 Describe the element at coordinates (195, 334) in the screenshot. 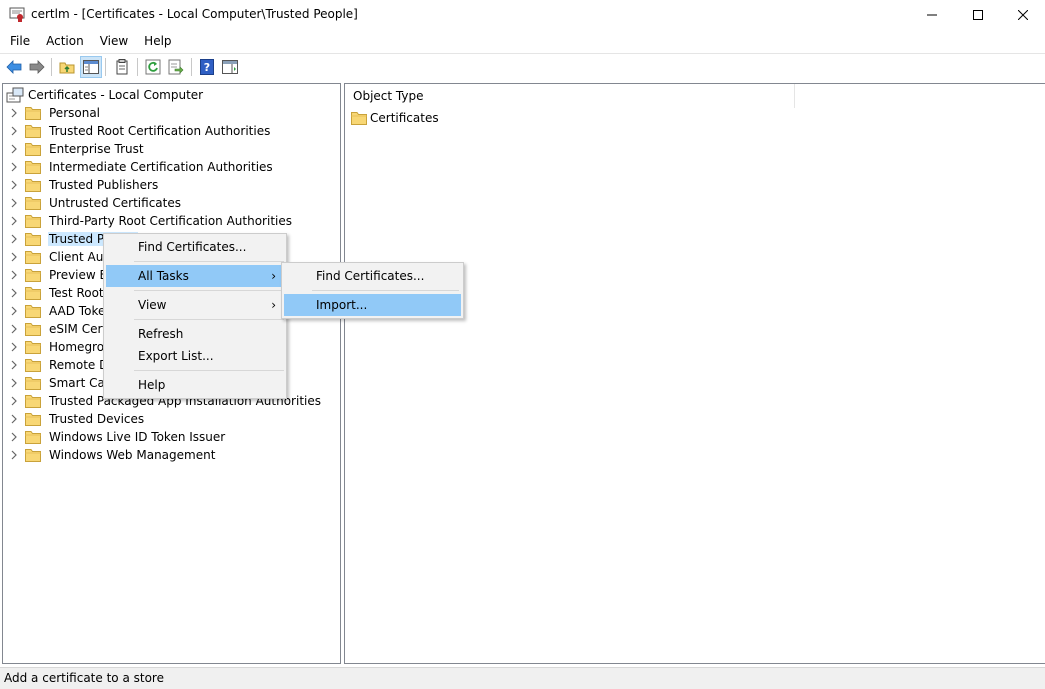

I see `ctx-refresh: Refresh` at that location.